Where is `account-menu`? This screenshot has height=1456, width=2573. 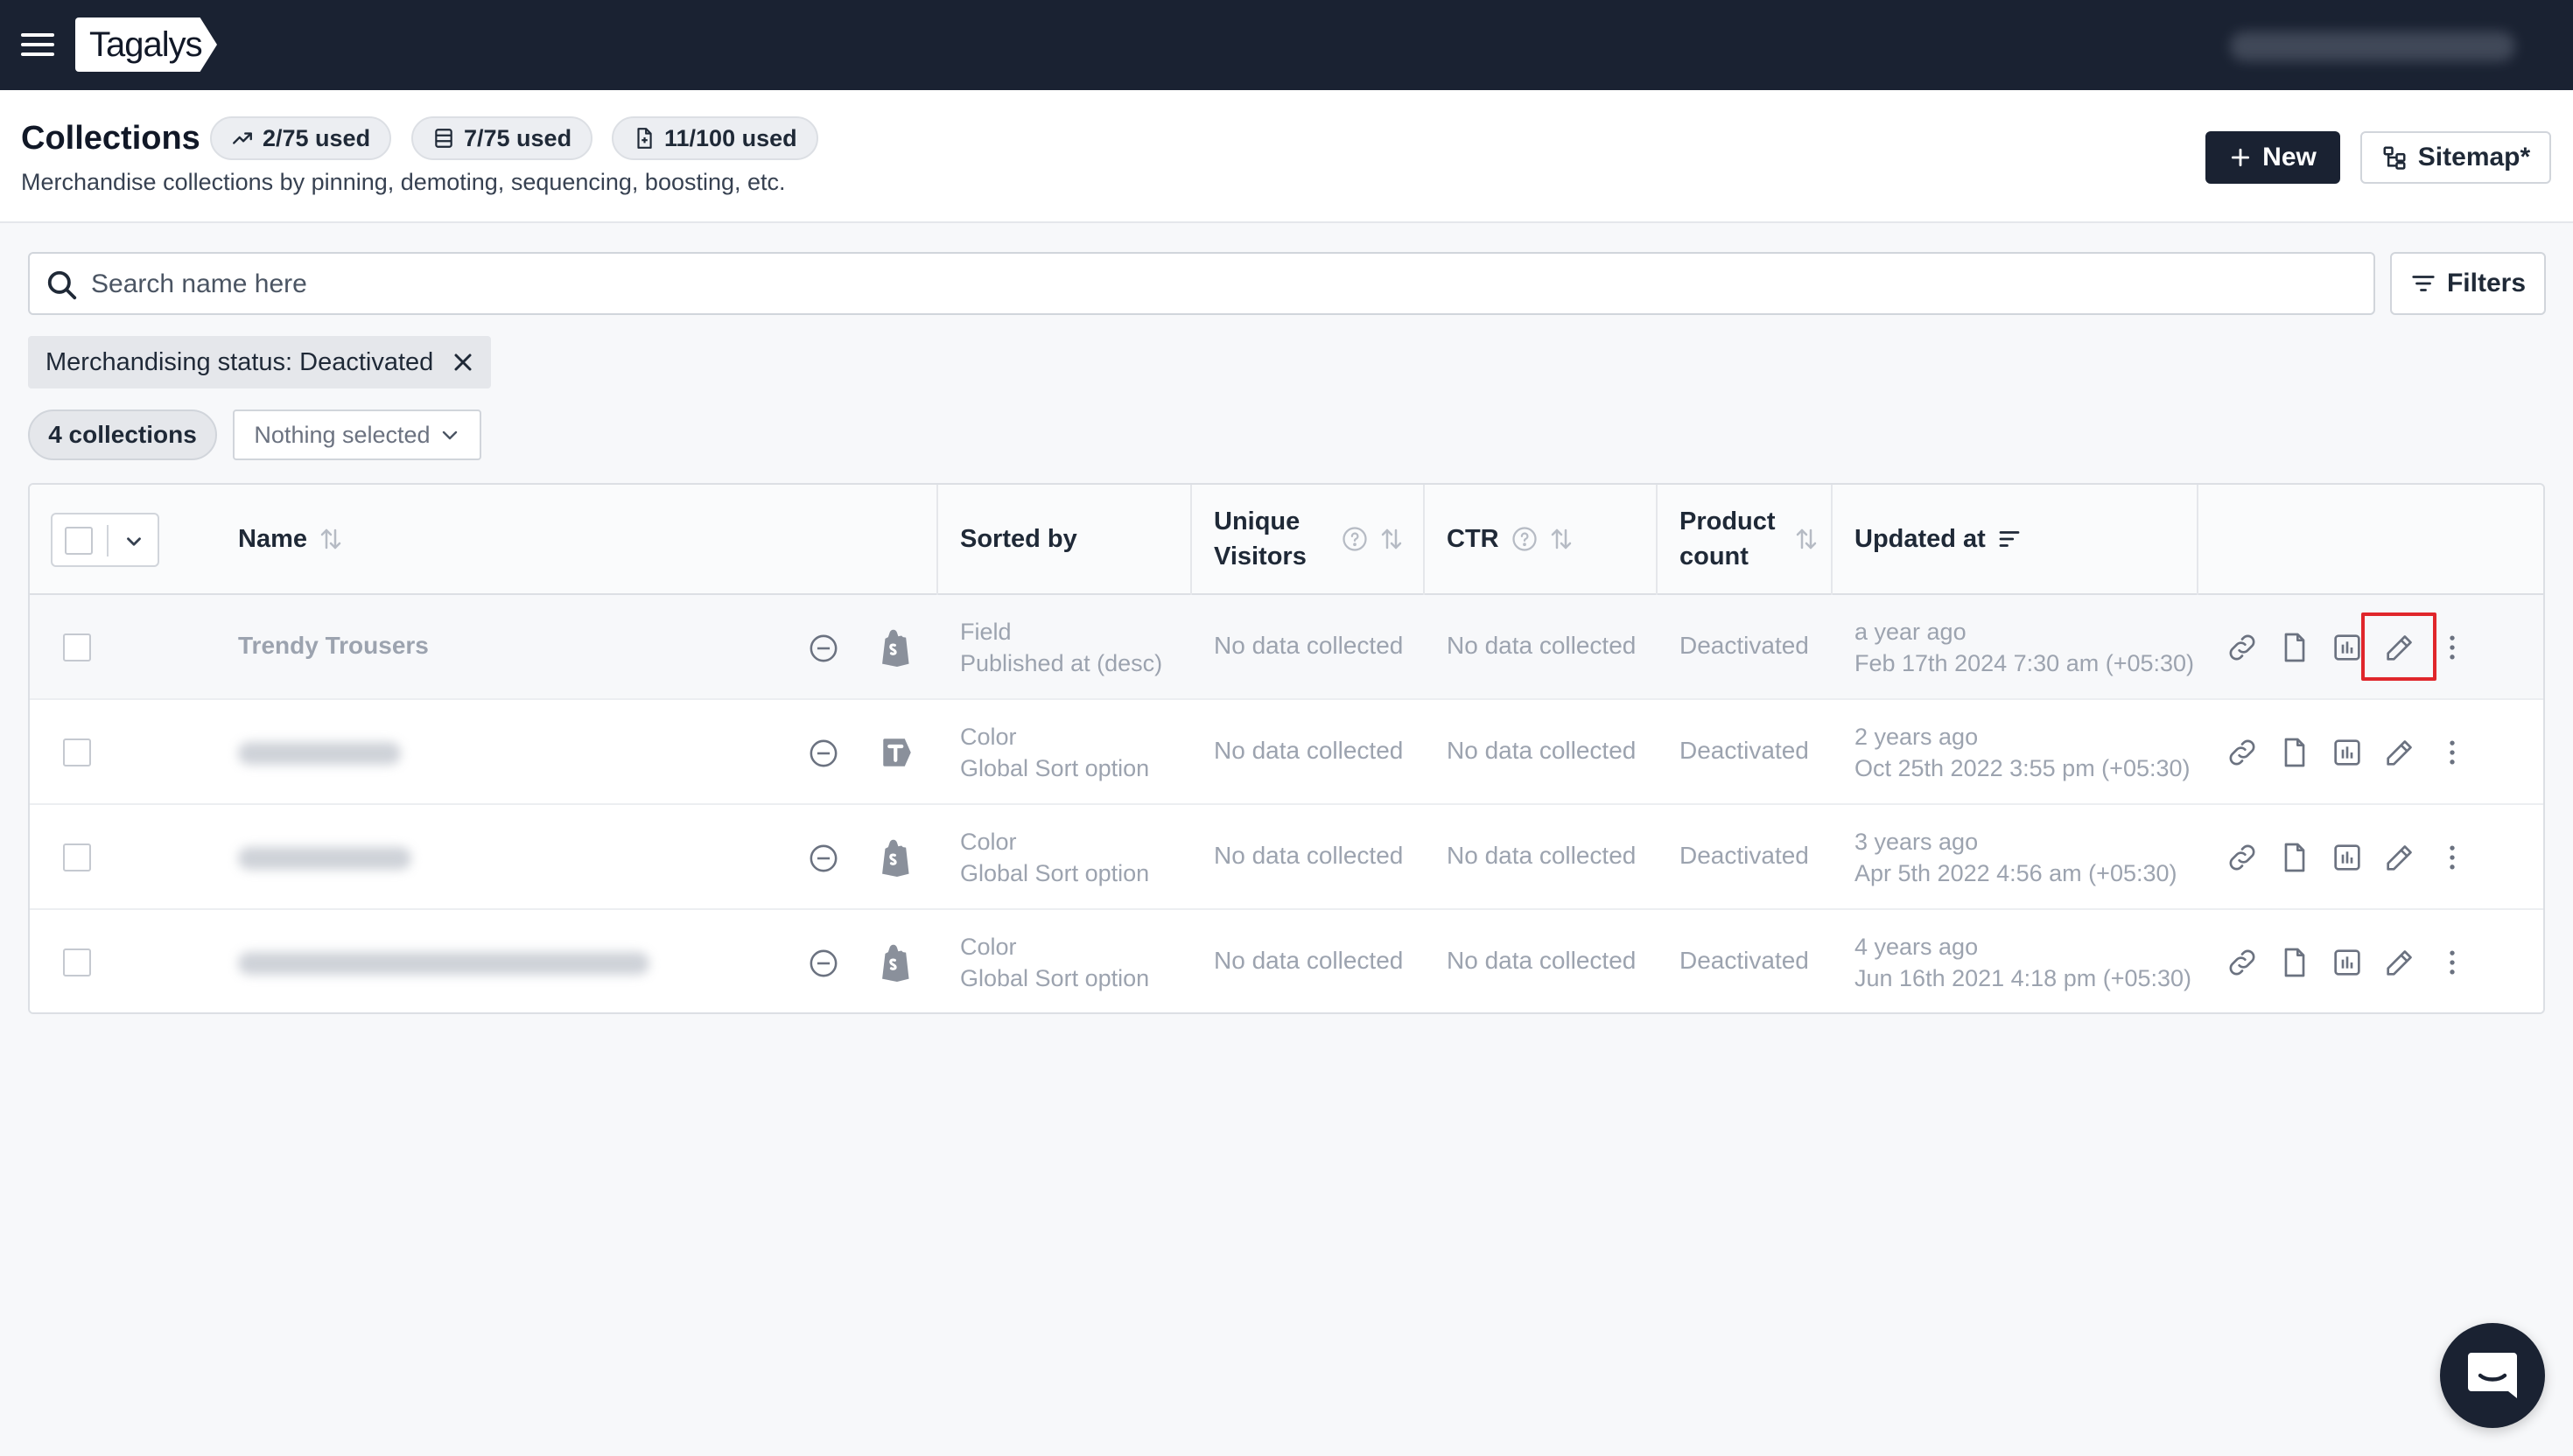 account-menu is located at coordinates (2372, 46).